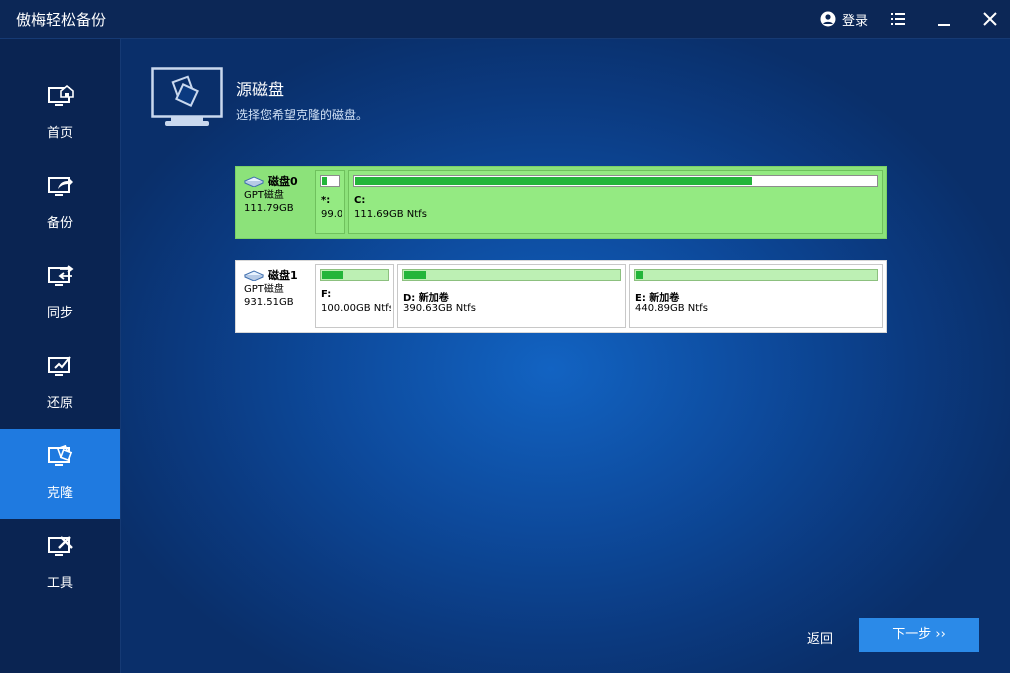 The width and height of the screenshot is (1010, 673). I want to click on partition-1-0: F: 100.00GB Ntfs, so click(354, 296).